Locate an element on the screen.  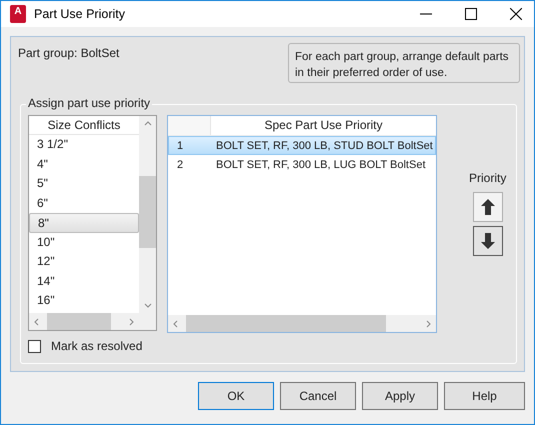
part-group-label: Part group: BoltSet is located at coordinates (69, 54).